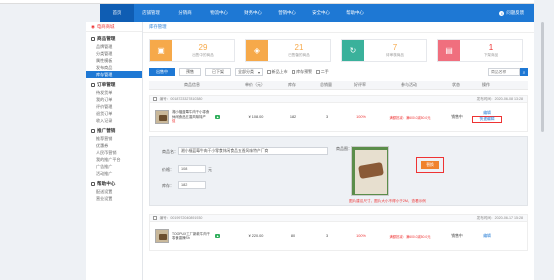 The image size is (554, 280). Describe the element at coordinates (255, 84) in the screenshot. I see `col-price: 单价（元）` at that location.